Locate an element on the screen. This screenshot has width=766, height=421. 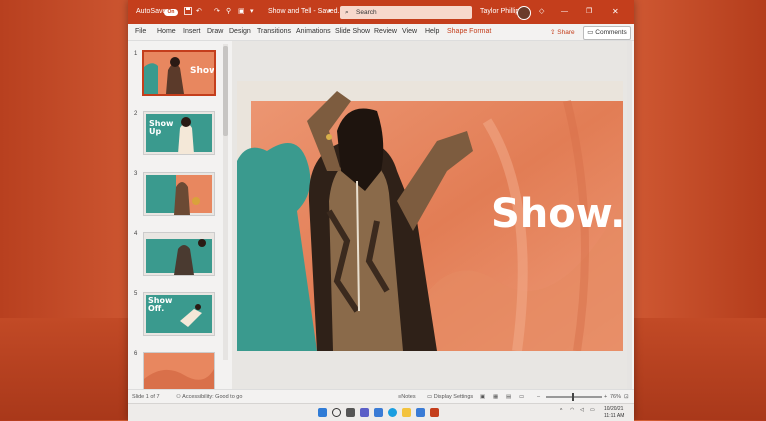
tab-review: Review is located at coordinates (385, 32).